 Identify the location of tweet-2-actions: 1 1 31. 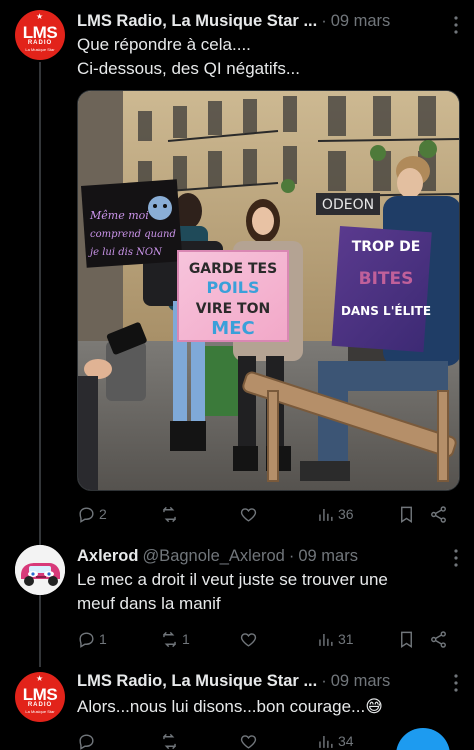
(268, 639).